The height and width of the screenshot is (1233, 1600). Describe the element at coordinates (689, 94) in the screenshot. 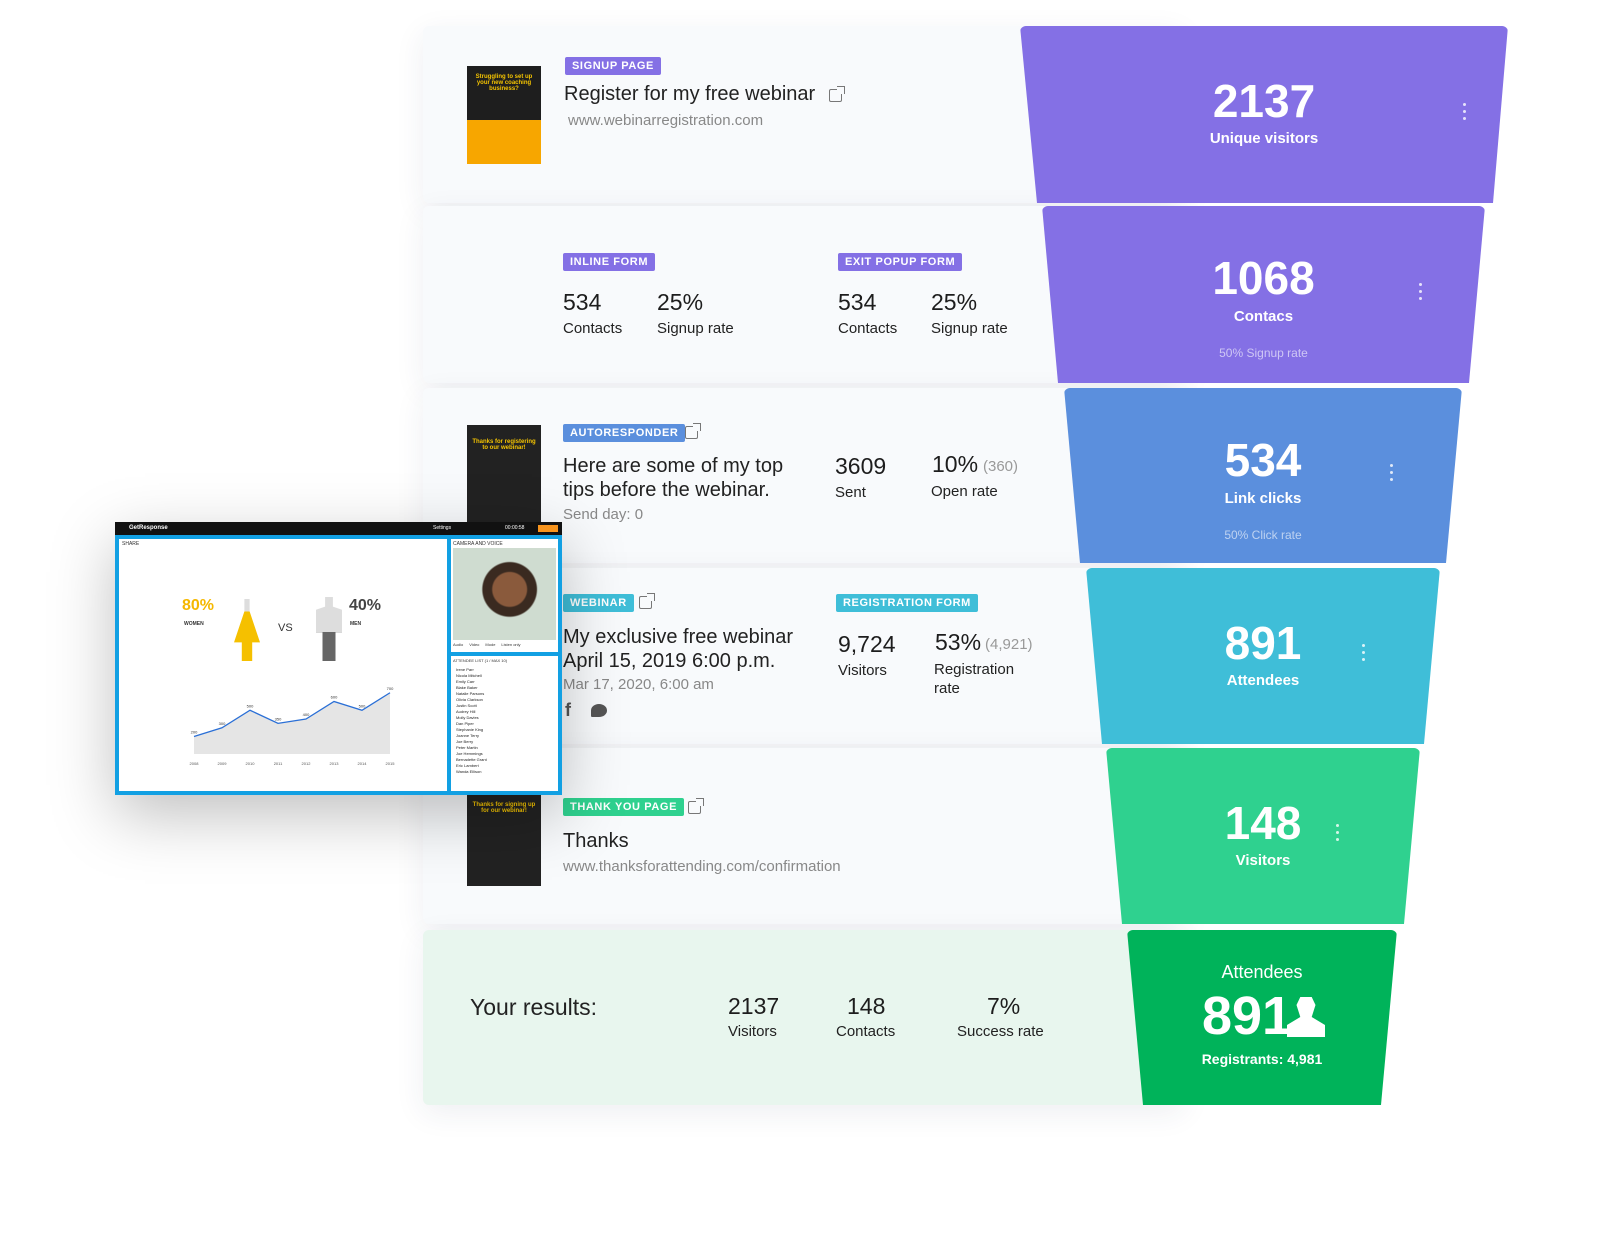

I see `signup-page-title: Register for my free webinar` at that location.